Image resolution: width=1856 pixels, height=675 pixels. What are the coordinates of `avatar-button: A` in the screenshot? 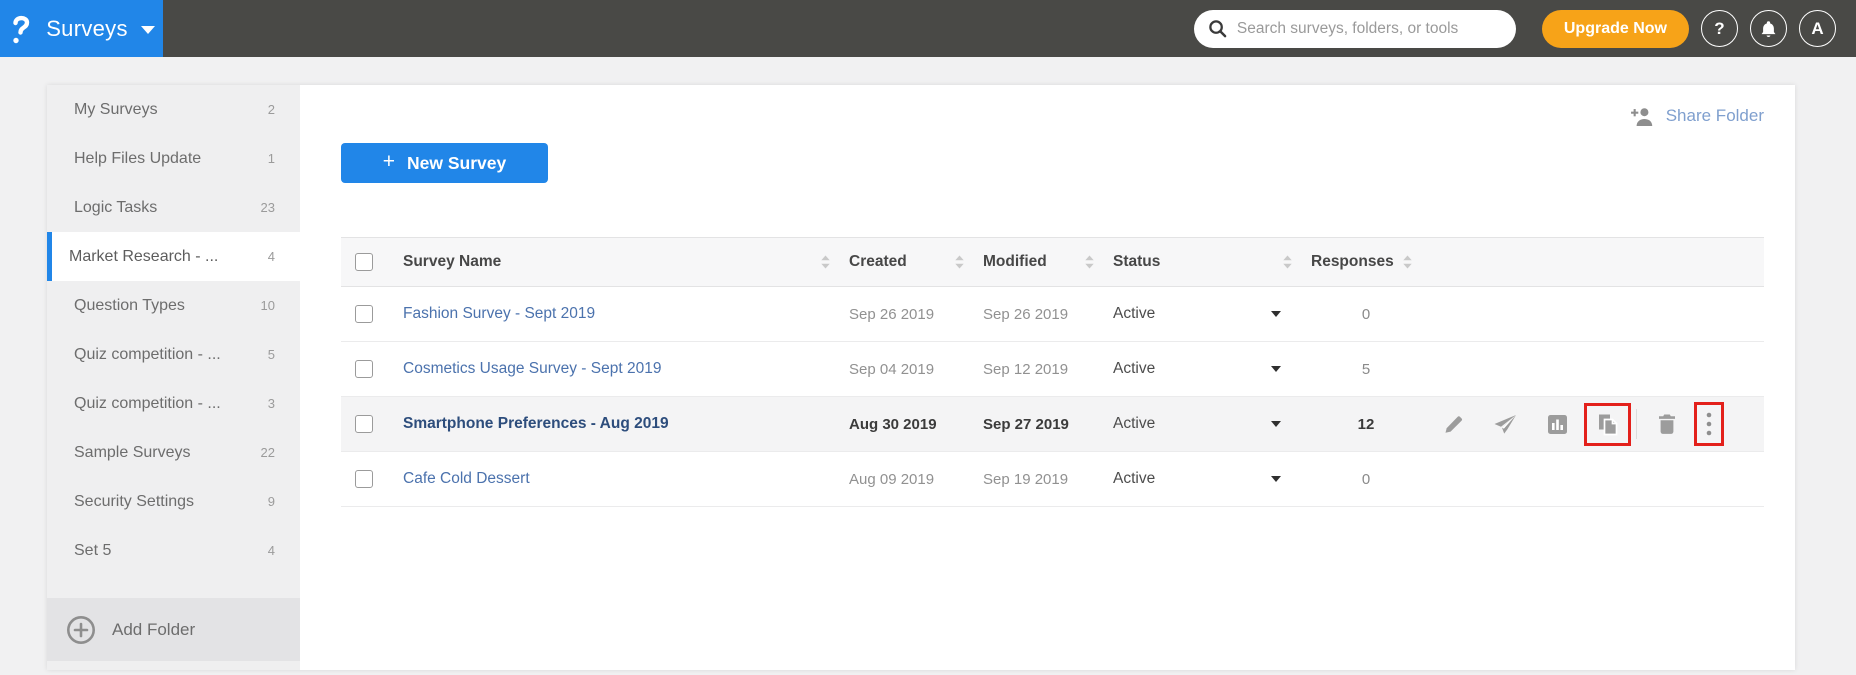 It's located at (1817, 28).